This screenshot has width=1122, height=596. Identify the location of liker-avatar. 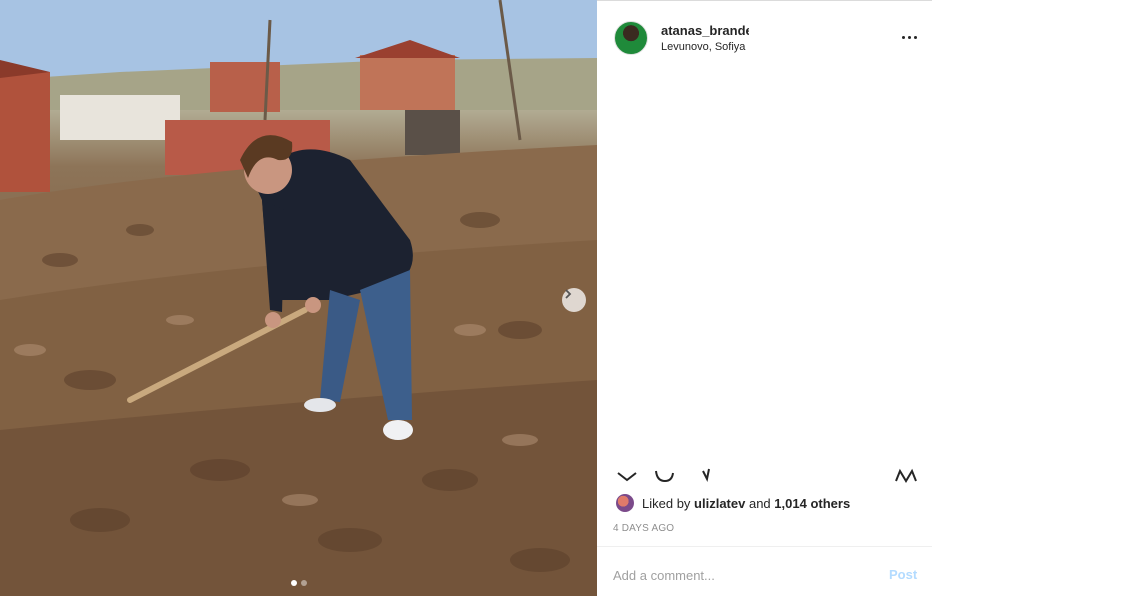
(625, 503).